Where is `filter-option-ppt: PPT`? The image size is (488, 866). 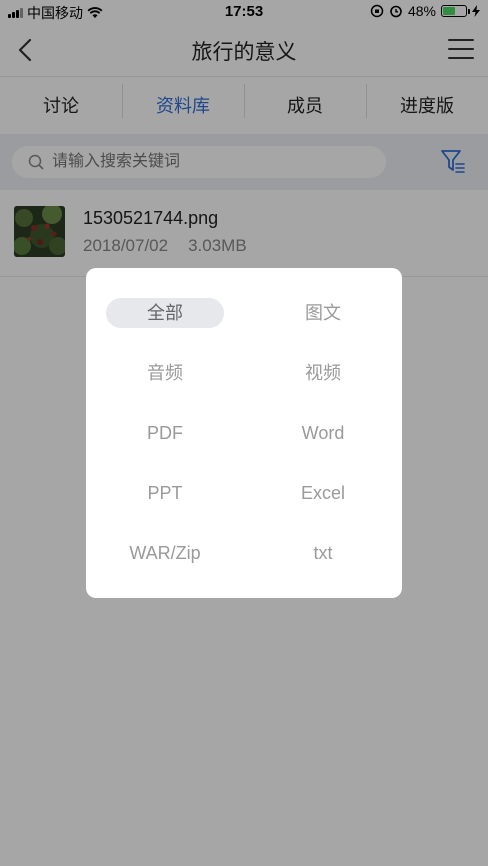 filter-option-ppt: PPT is located at coordinates (165, 508).